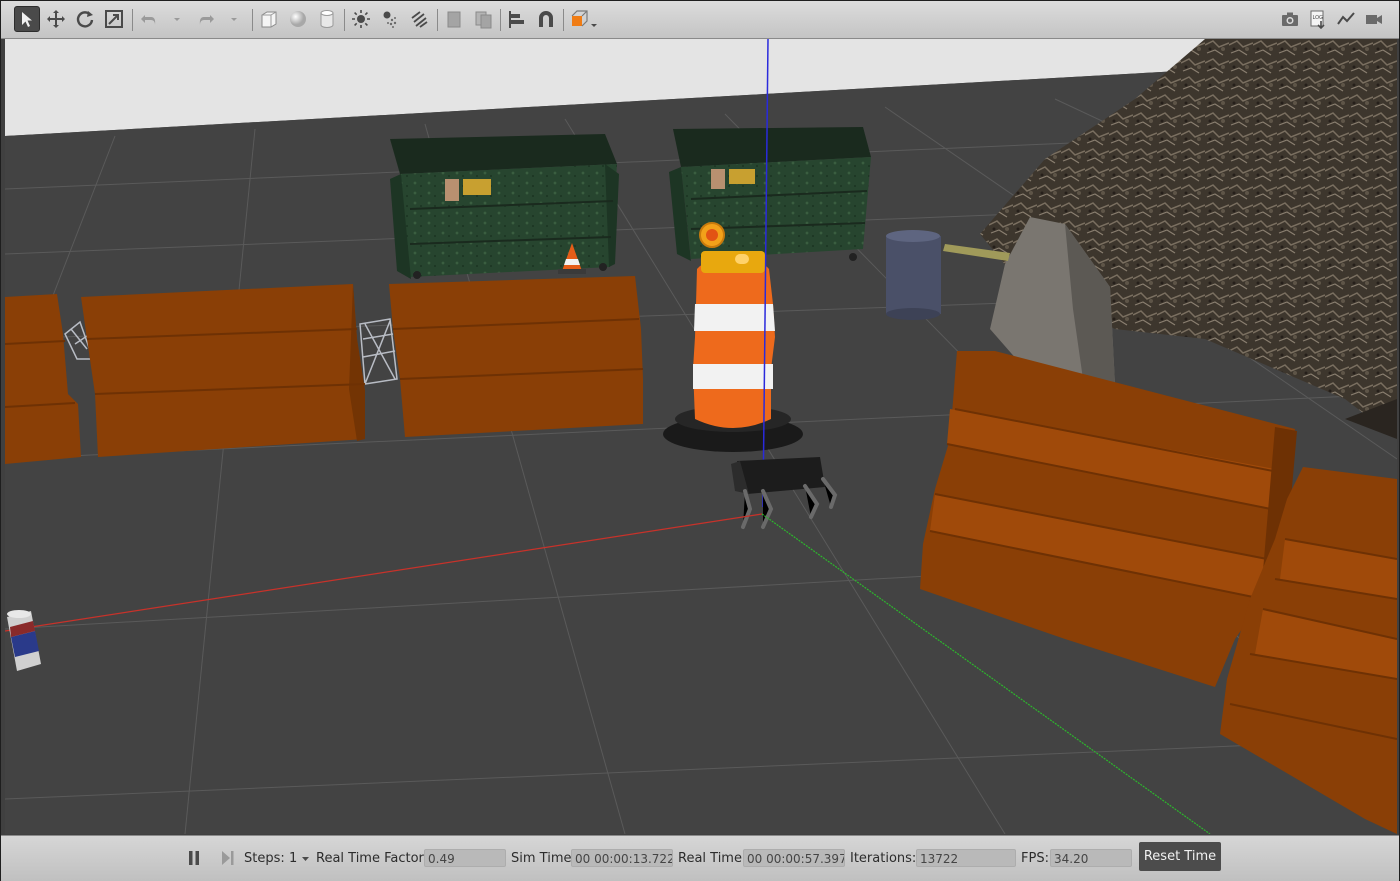 This screenshot has height=881, width=1400. Describe the element at coordinates (419, 19) in the screenshot. I see `directional-light-icon` at that location.